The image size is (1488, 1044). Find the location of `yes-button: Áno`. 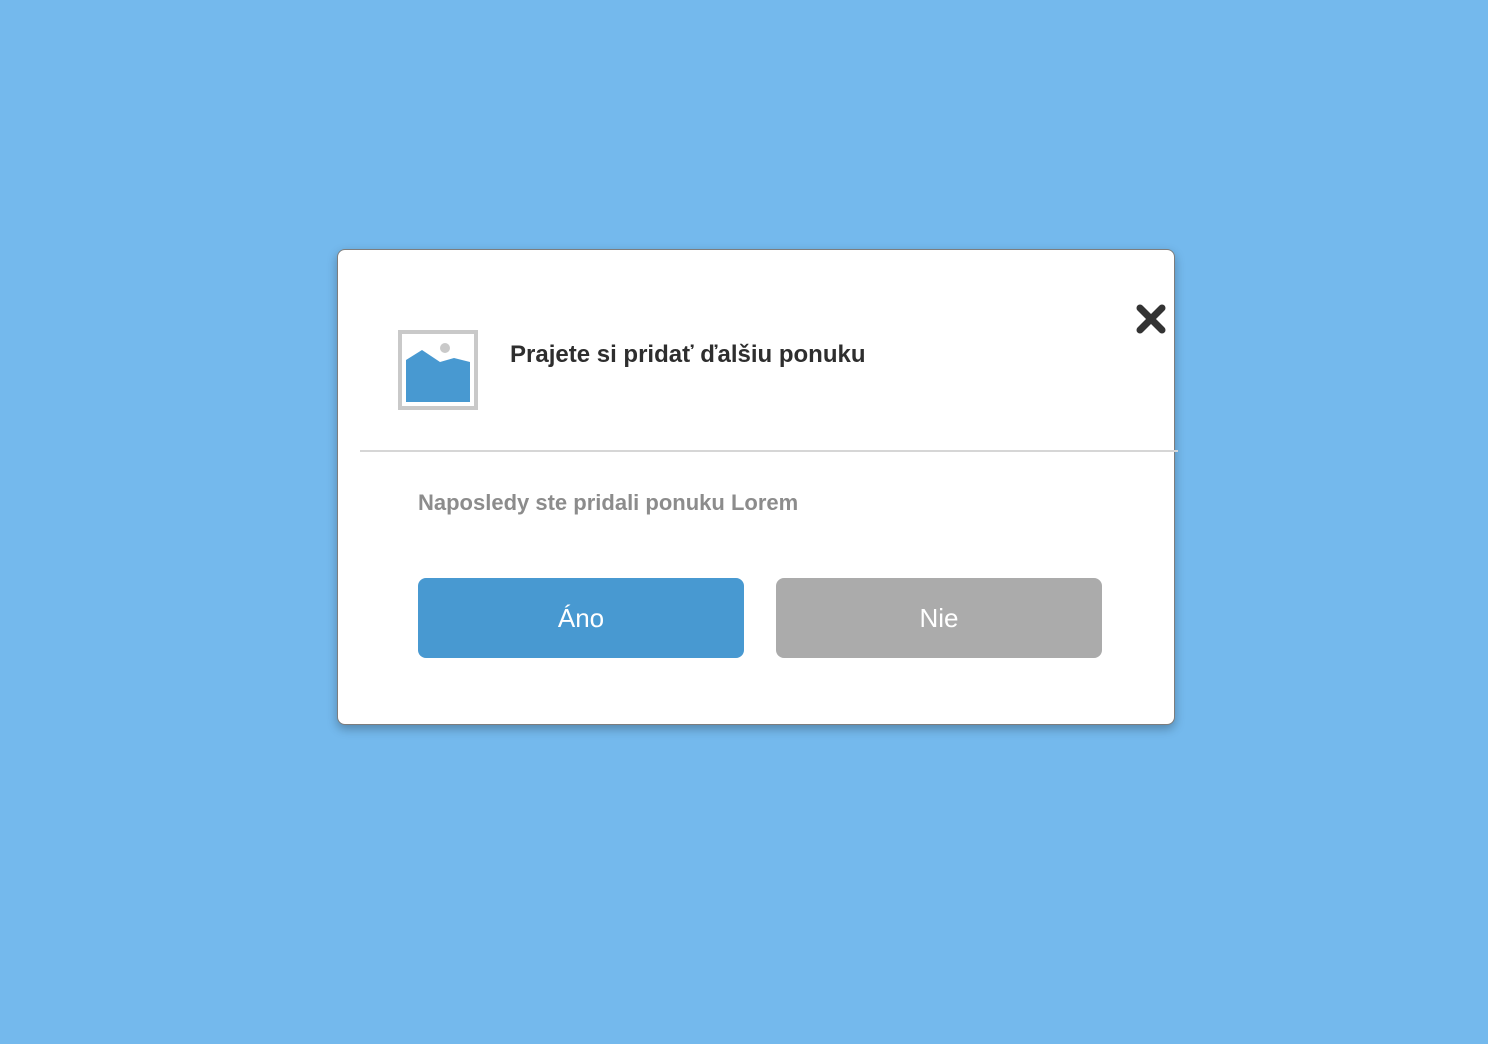

yes-button: Áno is located at coordinates (581, 618).